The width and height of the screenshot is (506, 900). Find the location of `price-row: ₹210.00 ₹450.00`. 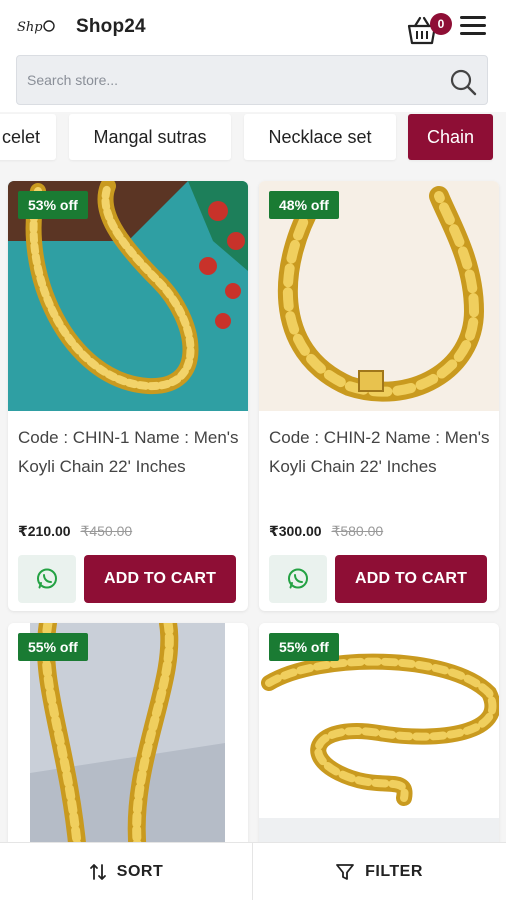

price-row: ₹210.00 ₹450.00 is located at coordinates (75, 531).